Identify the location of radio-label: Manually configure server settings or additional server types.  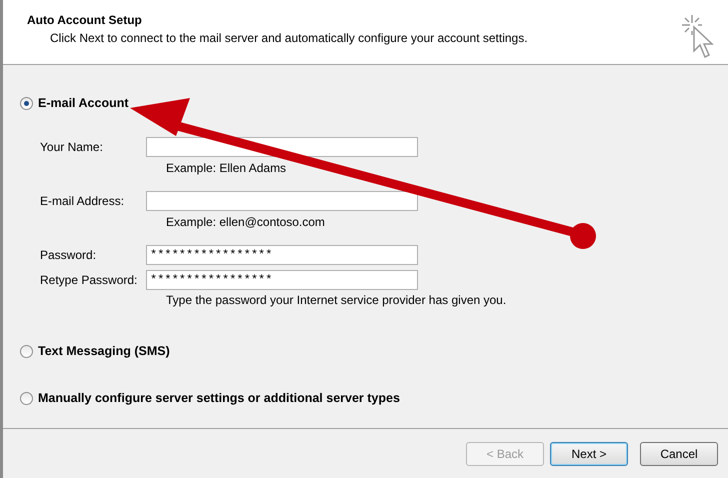
(219, 398).